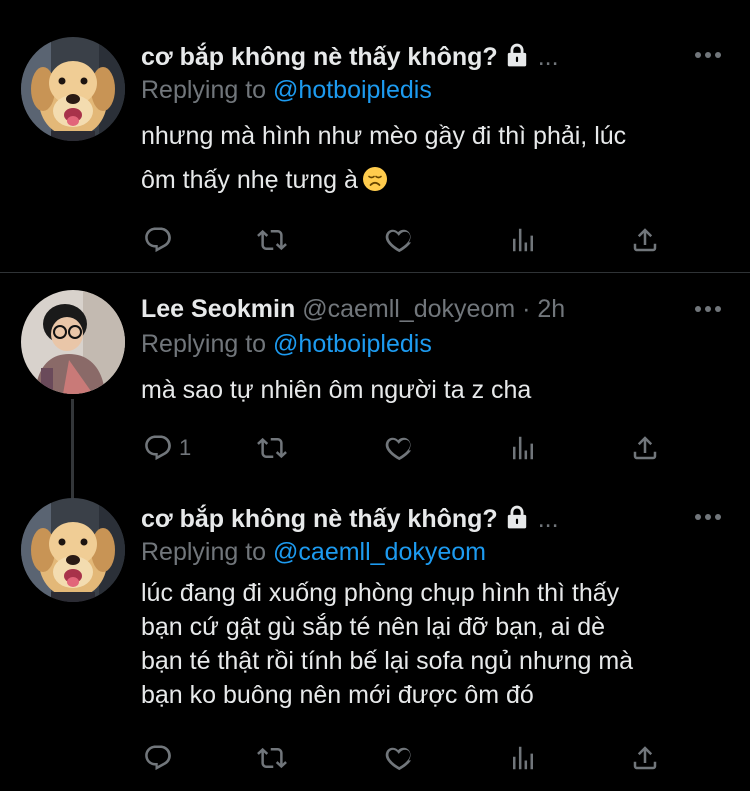 The width and height of the screenshot is (750, 791). I want to click on replying-to: Replying to @caemll_dokyeom, so click(313, 552).